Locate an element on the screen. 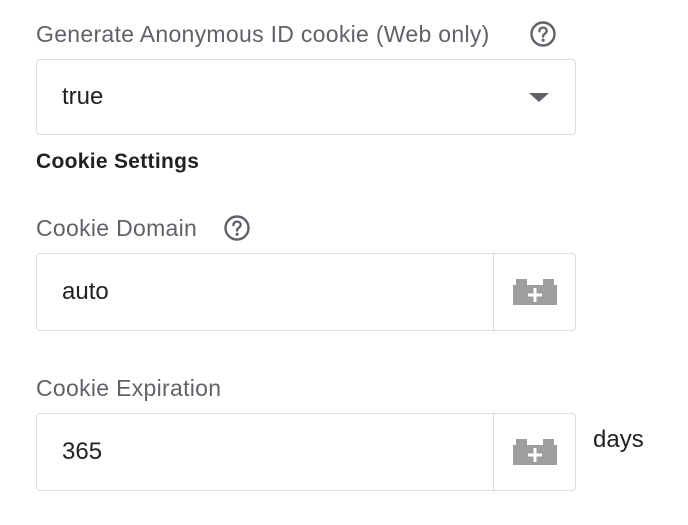 This screenshot has height=525, width=688. cookie-settings-heading: Cookie Settings is located at coordinates (118, 161).